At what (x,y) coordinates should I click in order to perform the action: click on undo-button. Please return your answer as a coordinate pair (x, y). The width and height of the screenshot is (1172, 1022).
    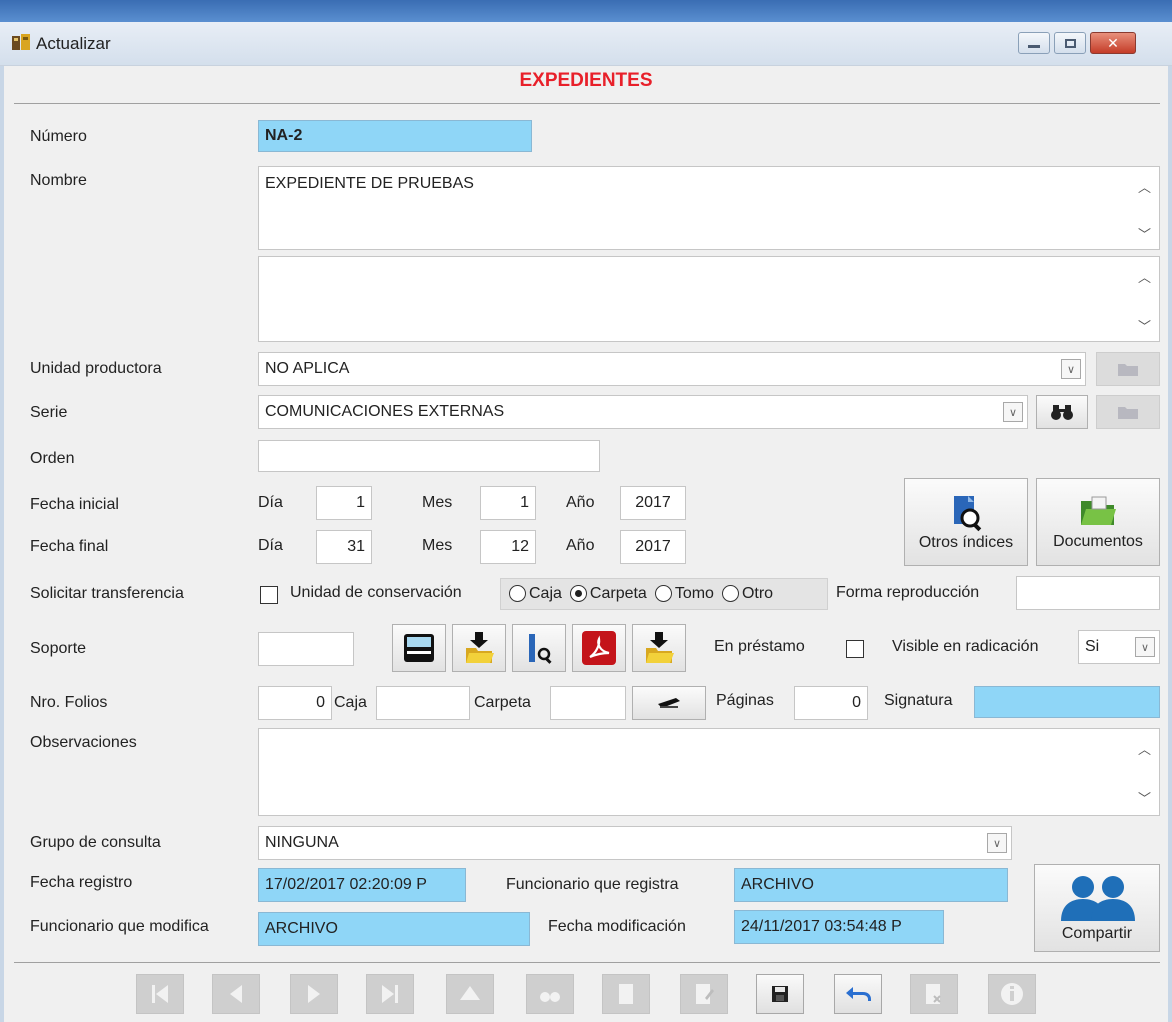
    Looking at the image, I should click on (858, 994).